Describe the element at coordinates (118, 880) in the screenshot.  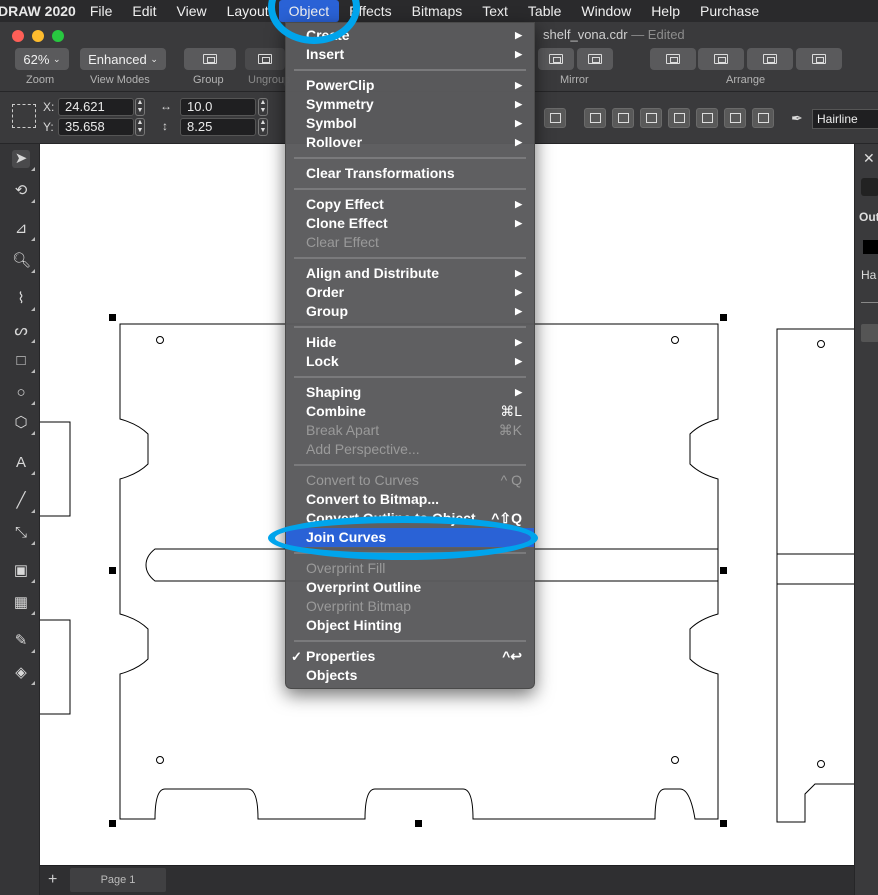
I see `page-tab: Page 1` at that location.